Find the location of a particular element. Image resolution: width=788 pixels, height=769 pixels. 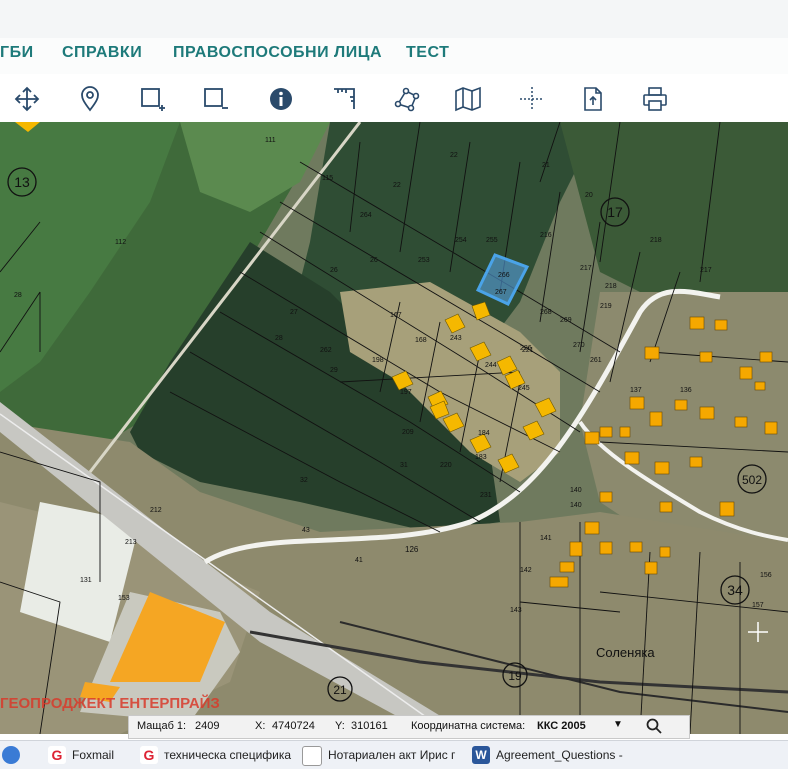

svg-text: 29 is located at coordinates (334, 370).